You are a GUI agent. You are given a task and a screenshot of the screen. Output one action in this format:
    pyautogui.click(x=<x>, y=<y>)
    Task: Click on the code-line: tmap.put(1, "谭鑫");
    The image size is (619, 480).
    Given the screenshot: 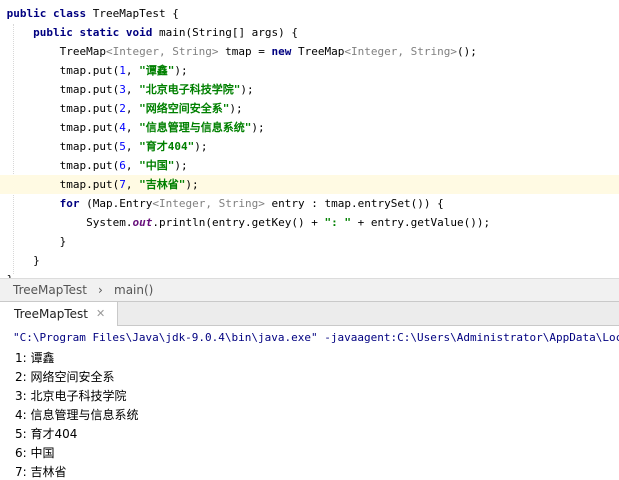 What is the action you would take?
    pyautogui.click(x=309, y=70)
    